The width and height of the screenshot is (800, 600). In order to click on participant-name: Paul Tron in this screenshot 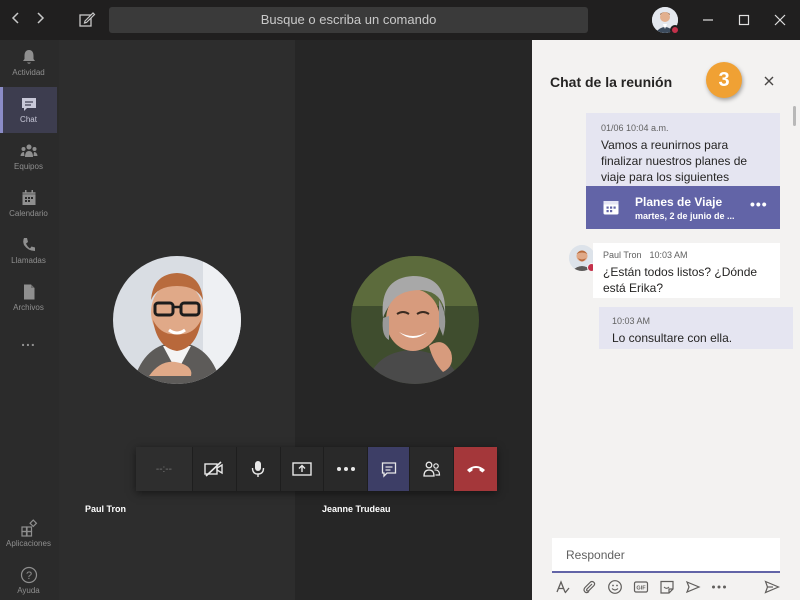, I will do `click(106, 509)`.